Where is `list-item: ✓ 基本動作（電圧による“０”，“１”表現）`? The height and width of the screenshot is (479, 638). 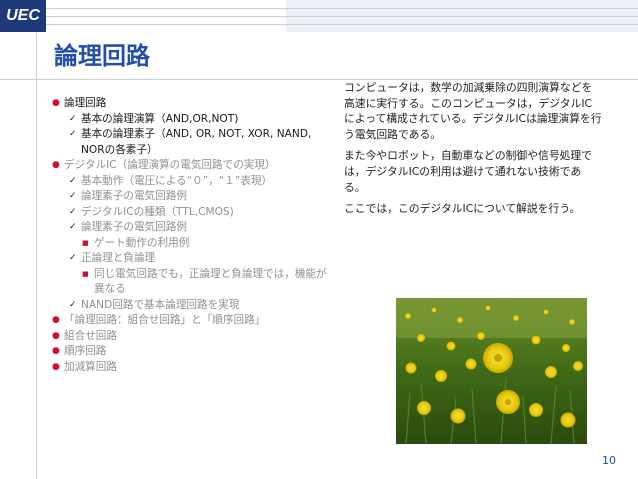 list-item: ✓ 基本動作（電圧による“０”，“１”表現） is located at coordinates (192, 182).